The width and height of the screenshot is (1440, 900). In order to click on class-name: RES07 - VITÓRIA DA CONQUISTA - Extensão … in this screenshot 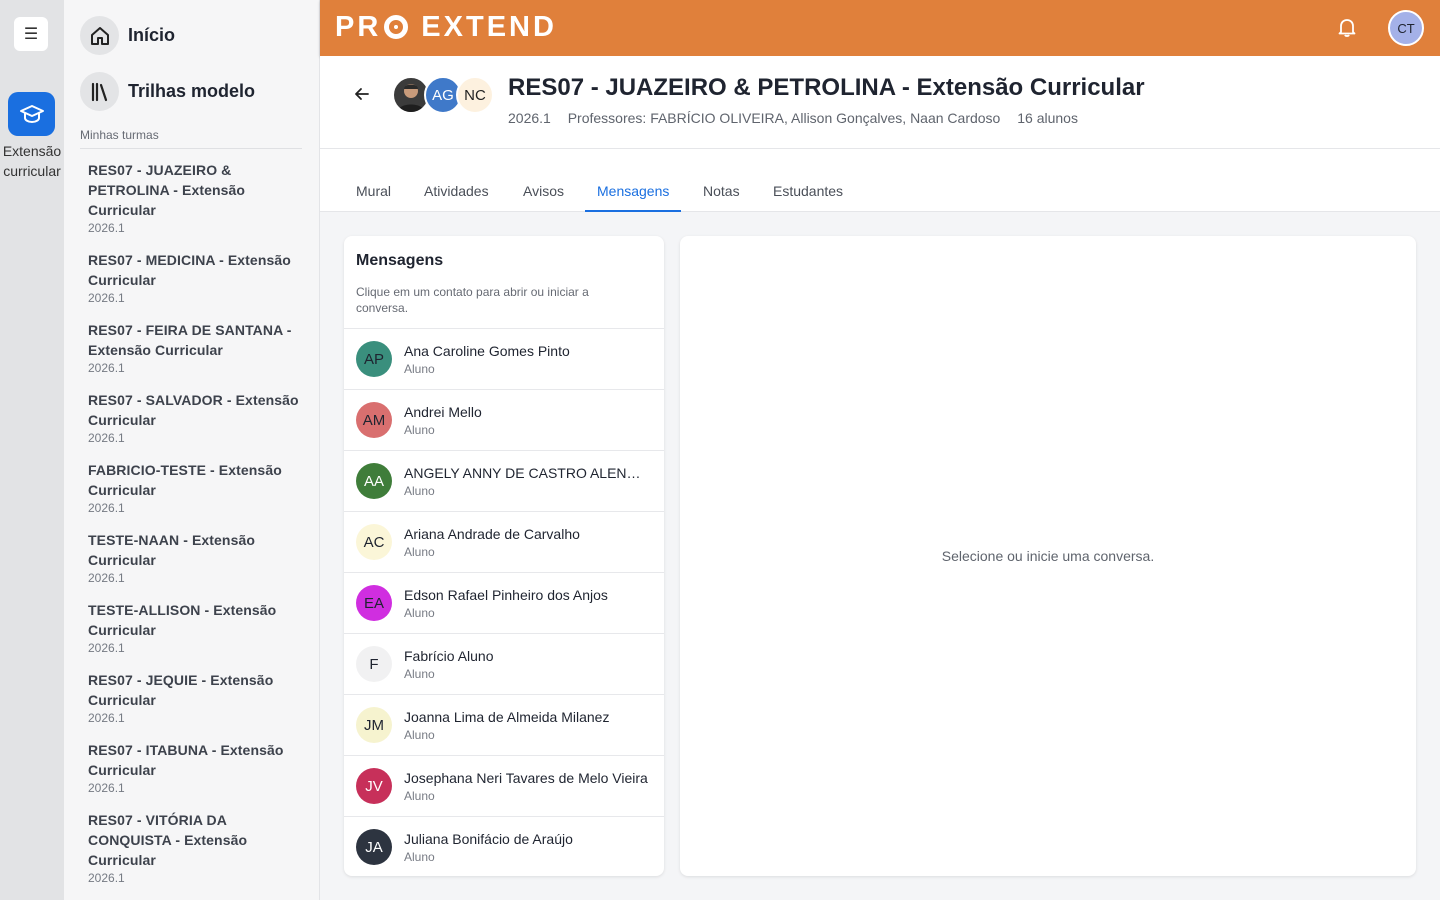, I will do `click(168, 840)`.